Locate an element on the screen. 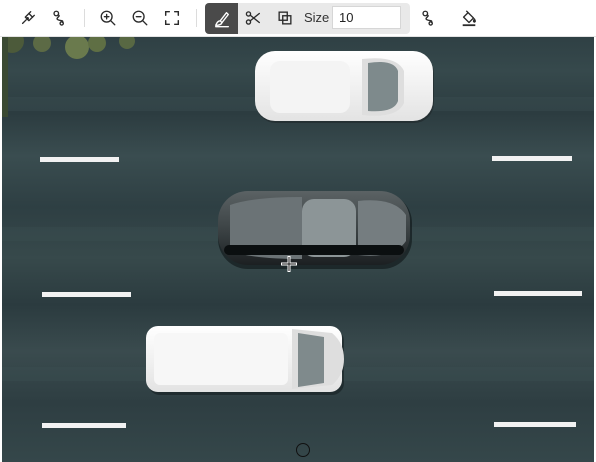 This screenshot has height=462, width=596. dark-car is located at coordinates (315, 230).